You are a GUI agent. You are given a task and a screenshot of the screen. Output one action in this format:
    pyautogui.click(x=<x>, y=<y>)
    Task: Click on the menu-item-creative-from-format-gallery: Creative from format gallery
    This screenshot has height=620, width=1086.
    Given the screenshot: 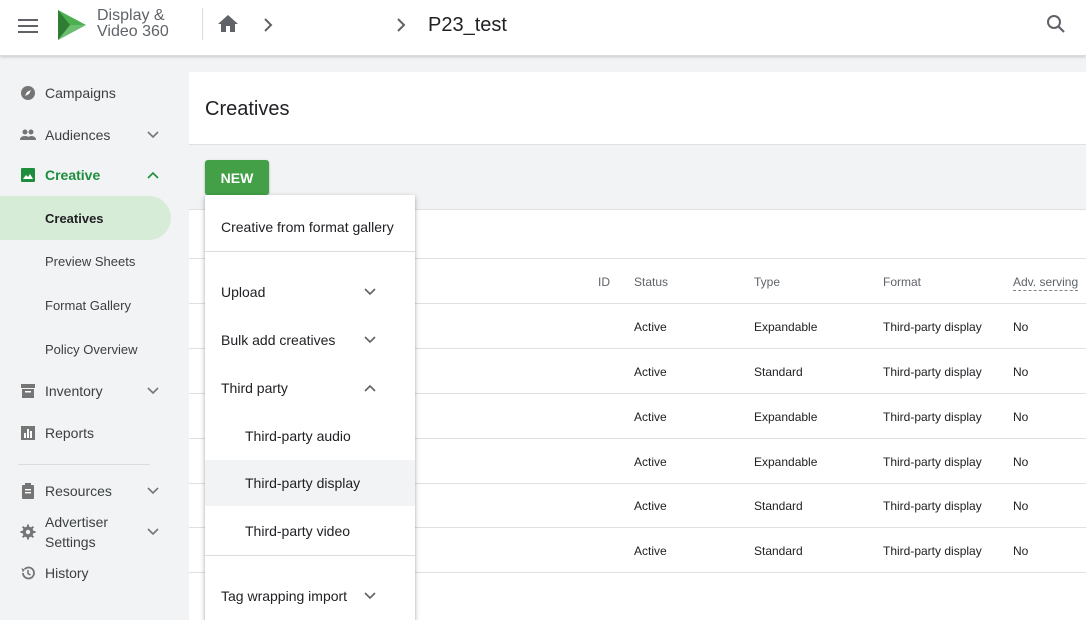 What is the action you would take?
    pyautogui.click(x=310, y=227)
    